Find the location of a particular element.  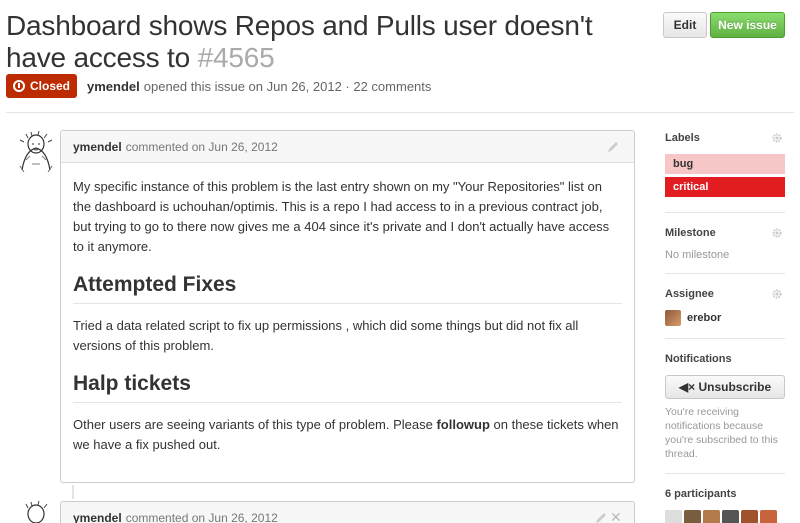

assignee: erebor is located at coordinates (725, 318).